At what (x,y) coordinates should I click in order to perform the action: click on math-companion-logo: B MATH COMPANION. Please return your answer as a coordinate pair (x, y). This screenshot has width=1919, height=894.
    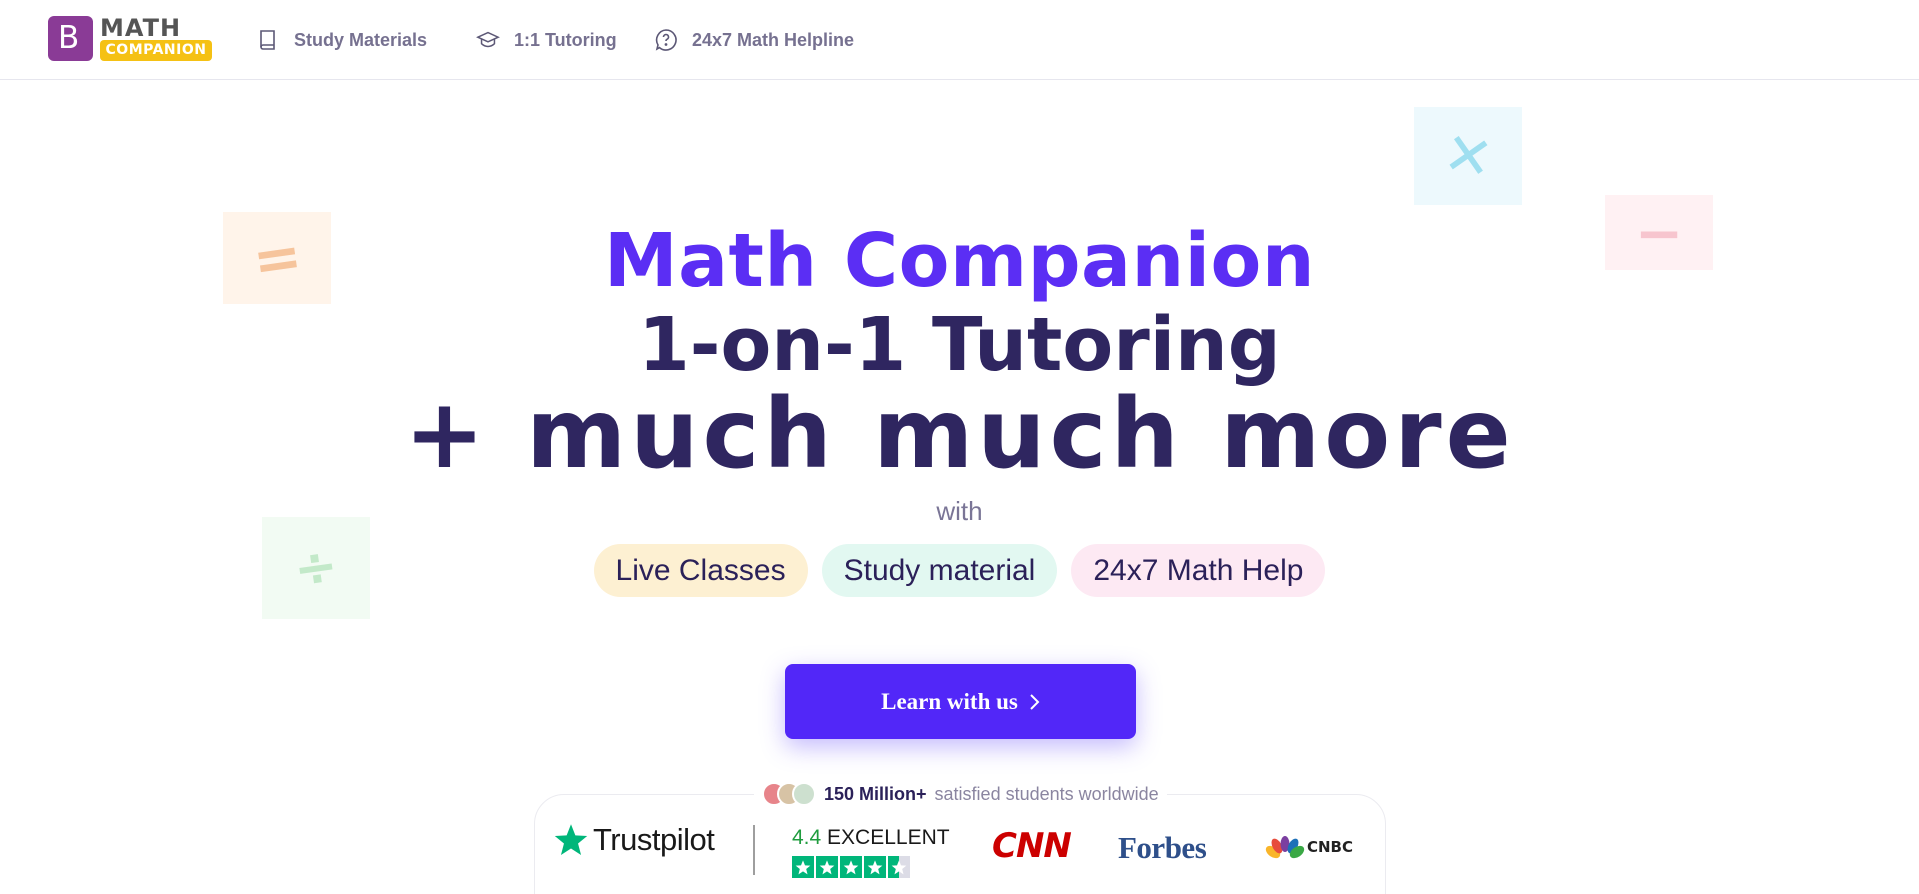
    Looking at the image, I should click on (130, 38).